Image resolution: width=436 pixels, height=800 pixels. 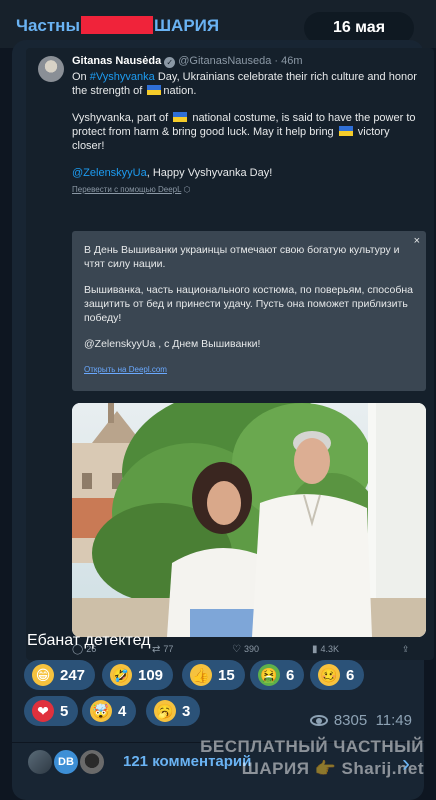 I want to click on reaction-emoji-icon: ❤, so click(x=43, y=711).